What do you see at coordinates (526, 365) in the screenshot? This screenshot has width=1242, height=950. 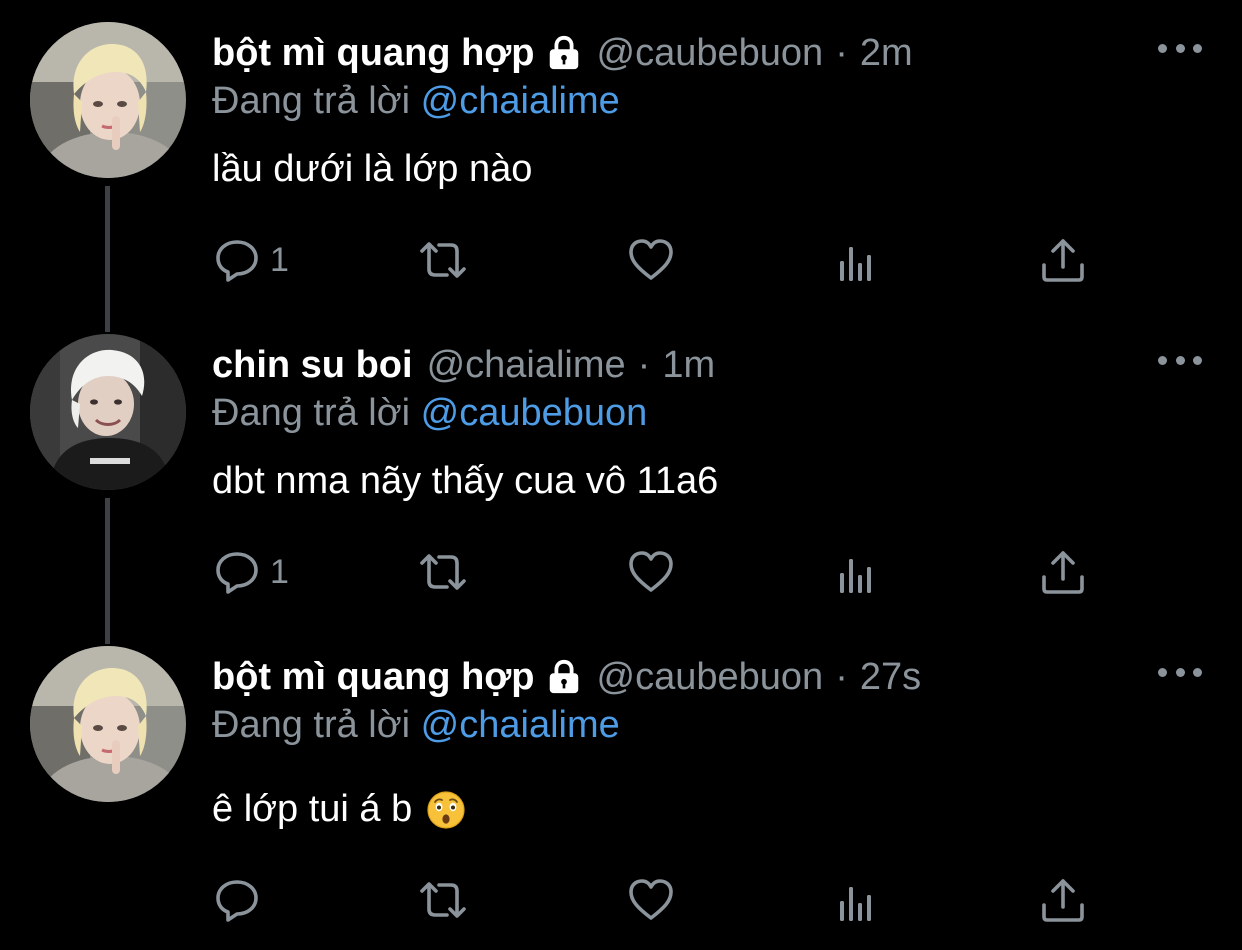 I see `username-handle: @chaialime` at bounding box center [526, 365].